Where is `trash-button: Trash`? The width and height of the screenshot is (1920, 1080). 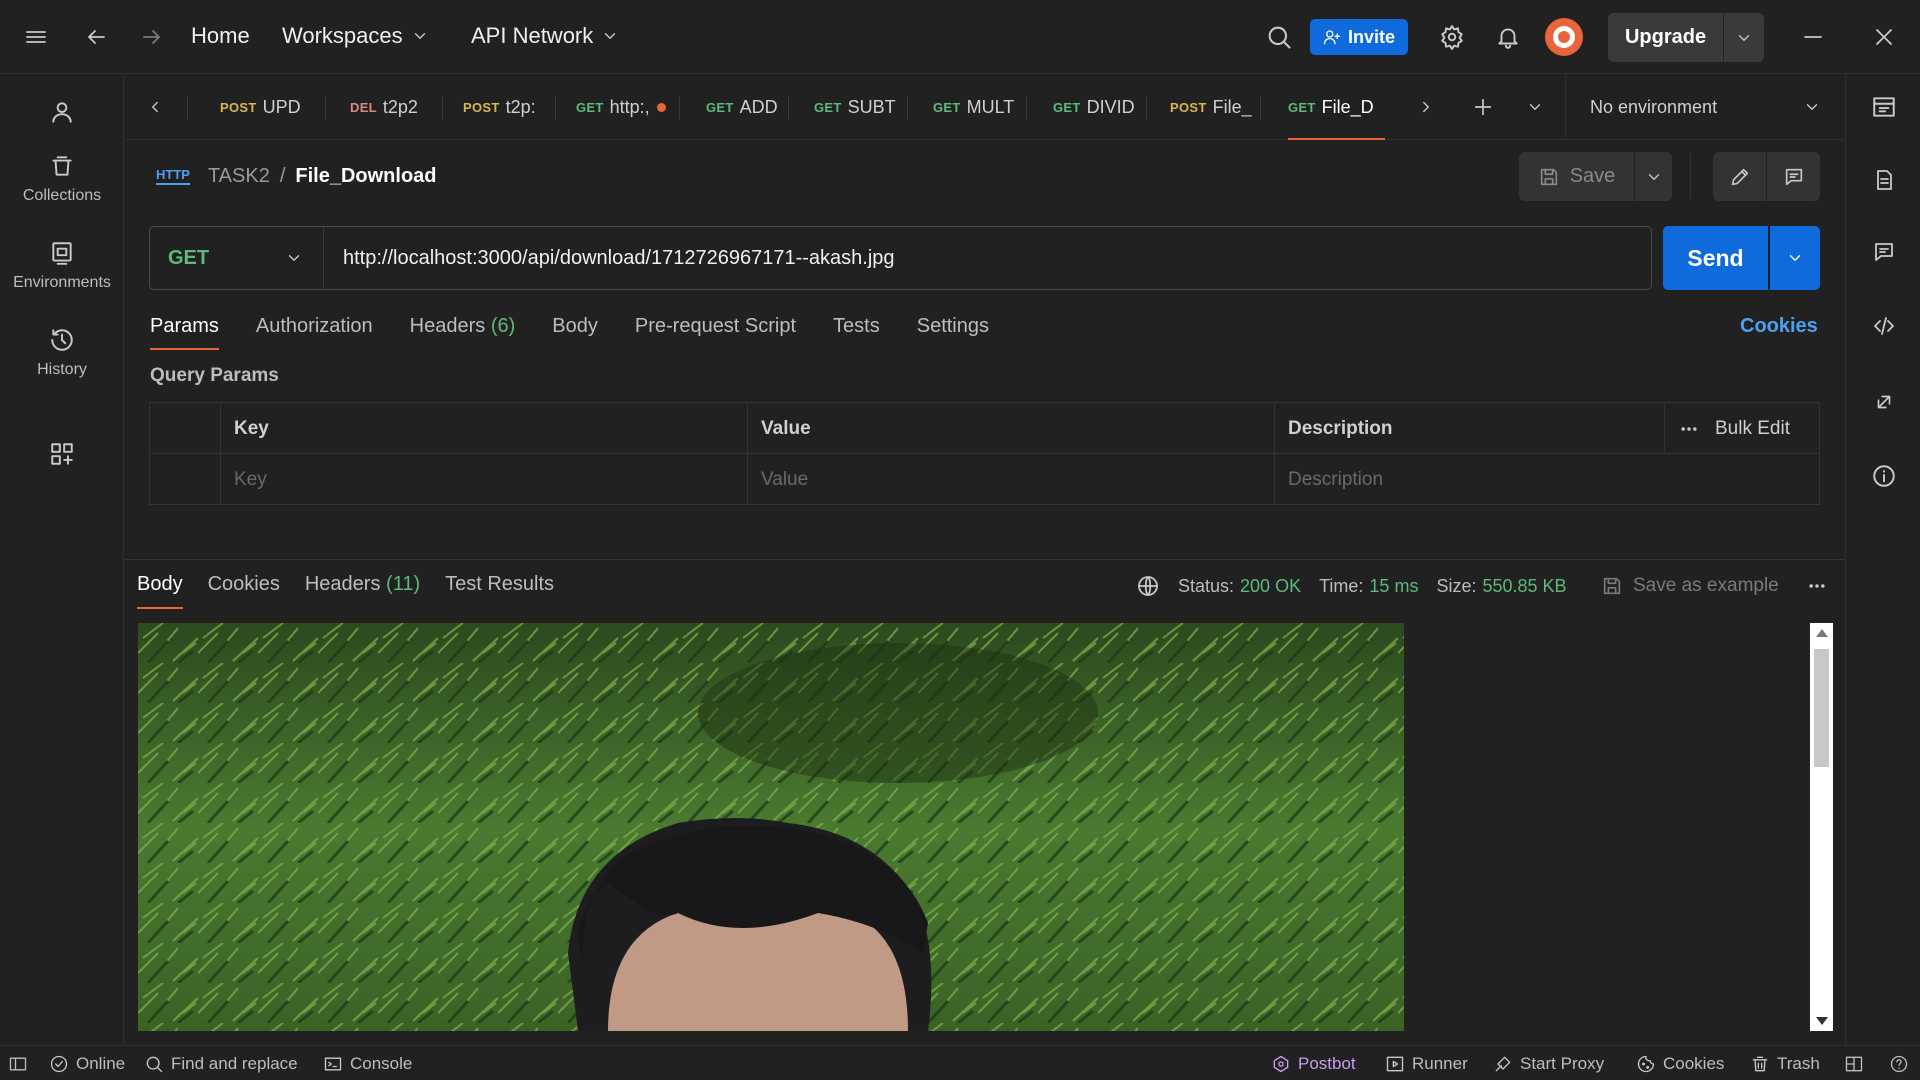 trash-button: Trash is located at coordinates (1785, 1063).